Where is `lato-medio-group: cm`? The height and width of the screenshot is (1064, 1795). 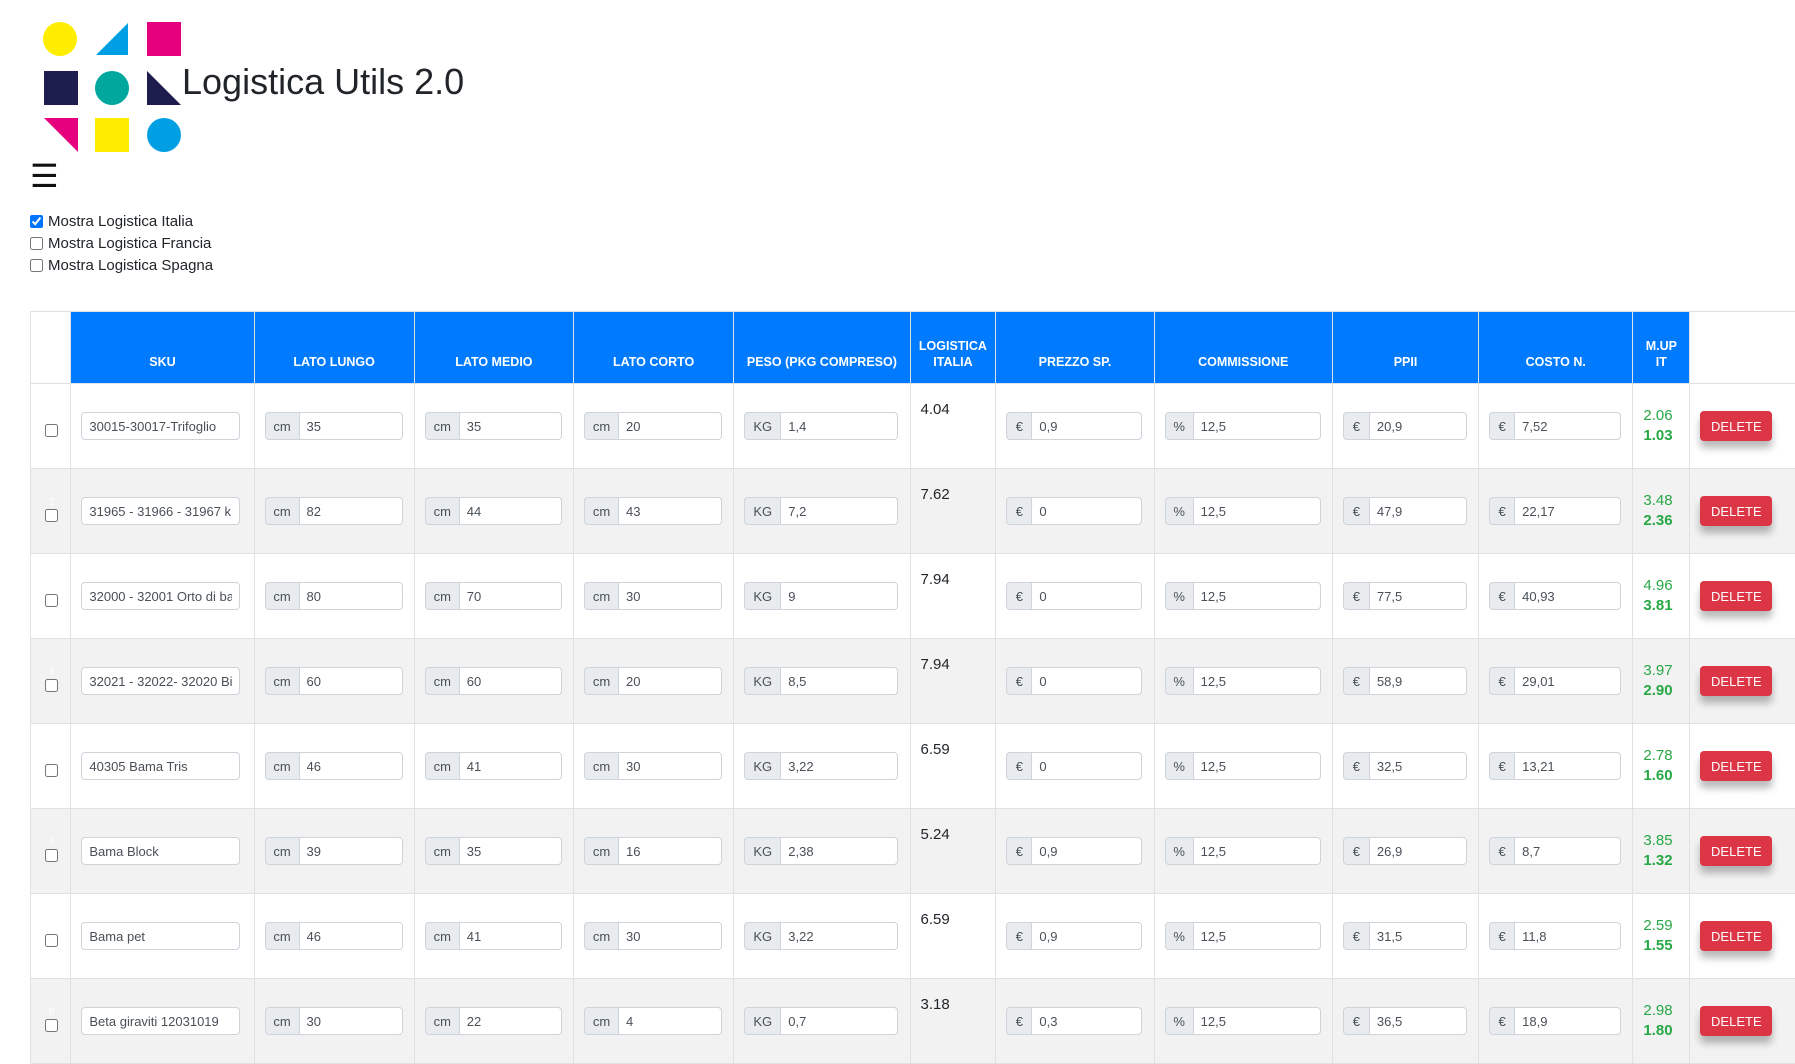 lato-medio-group: cm is located at coordinates (494, 851).